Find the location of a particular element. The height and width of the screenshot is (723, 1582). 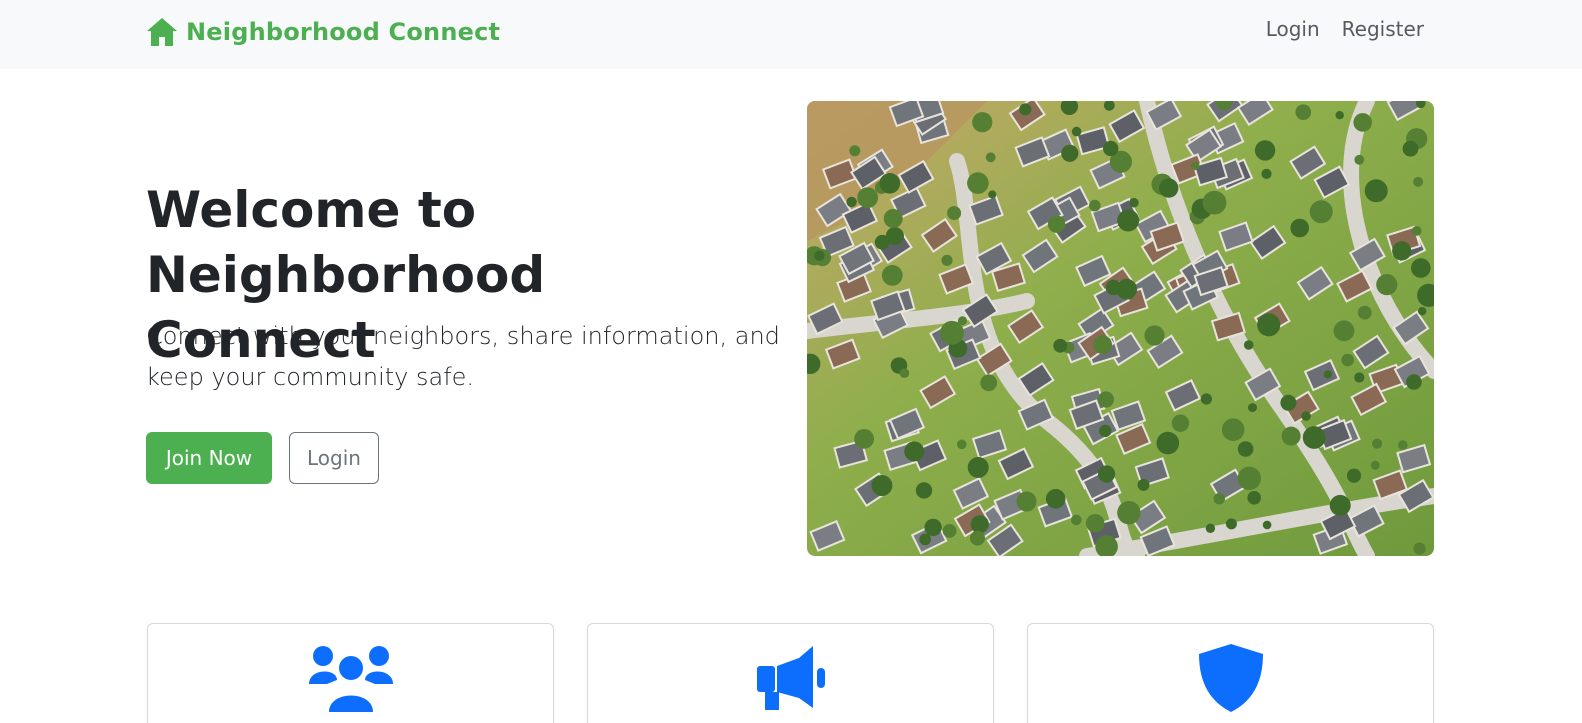

nav-links: Login Register is located at coordinates (1345, 29).